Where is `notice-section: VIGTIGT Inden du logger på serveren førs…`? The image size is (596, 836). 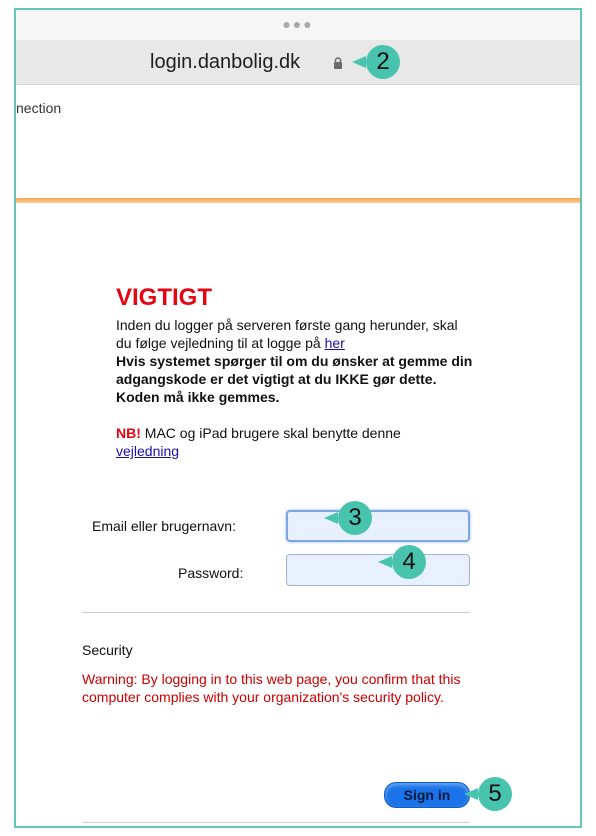 notice-section: VIGTIGT Inden du logger på serveren førs… is located at coordinates (296, 372).